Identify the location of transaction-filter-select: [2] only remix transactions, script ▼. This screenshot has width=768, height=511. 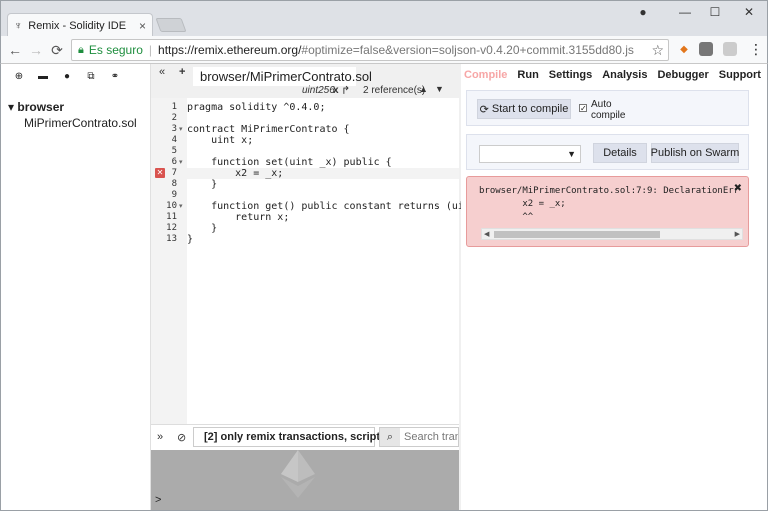
(294, 437).